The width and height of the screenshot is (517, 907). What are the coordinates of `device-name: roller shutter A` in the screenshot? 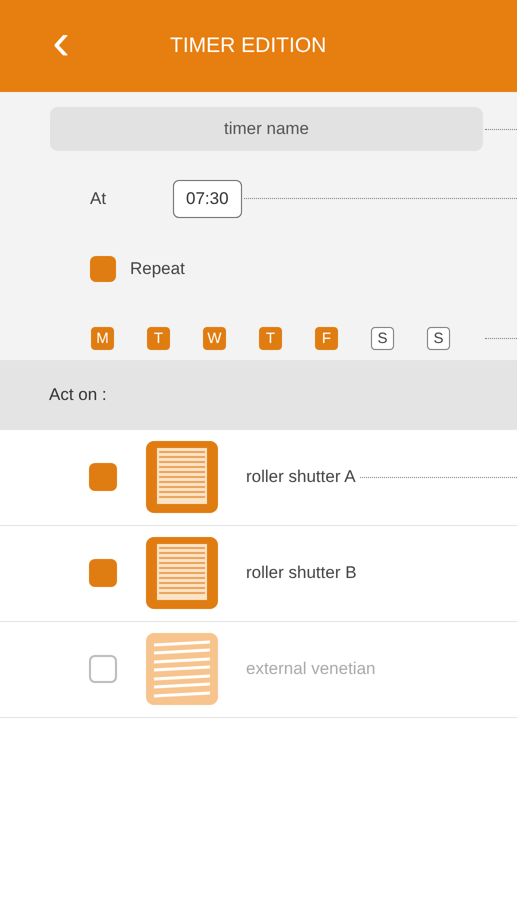 It's located at (301, 477).